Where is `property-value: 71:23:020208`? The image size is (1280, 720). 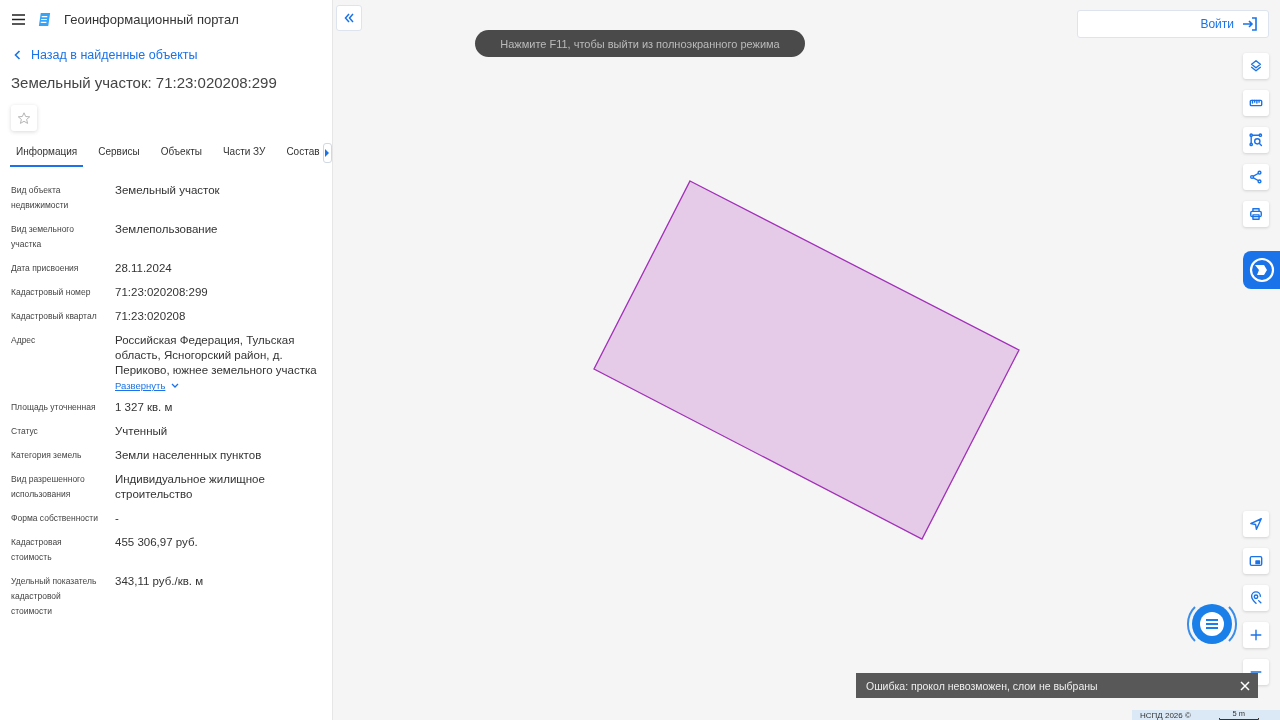 property-value: 71:23:020208 is located at coordinates (150, 316).